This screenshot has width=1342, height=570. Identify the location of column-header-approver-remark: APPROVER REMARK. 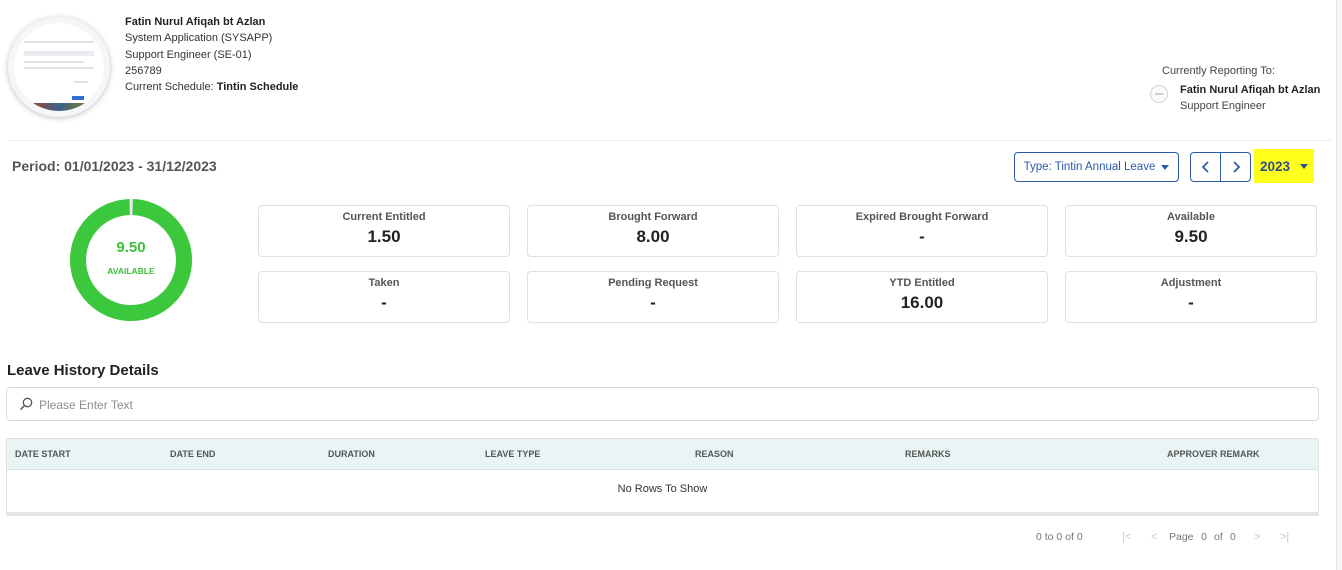
(1213, 454).